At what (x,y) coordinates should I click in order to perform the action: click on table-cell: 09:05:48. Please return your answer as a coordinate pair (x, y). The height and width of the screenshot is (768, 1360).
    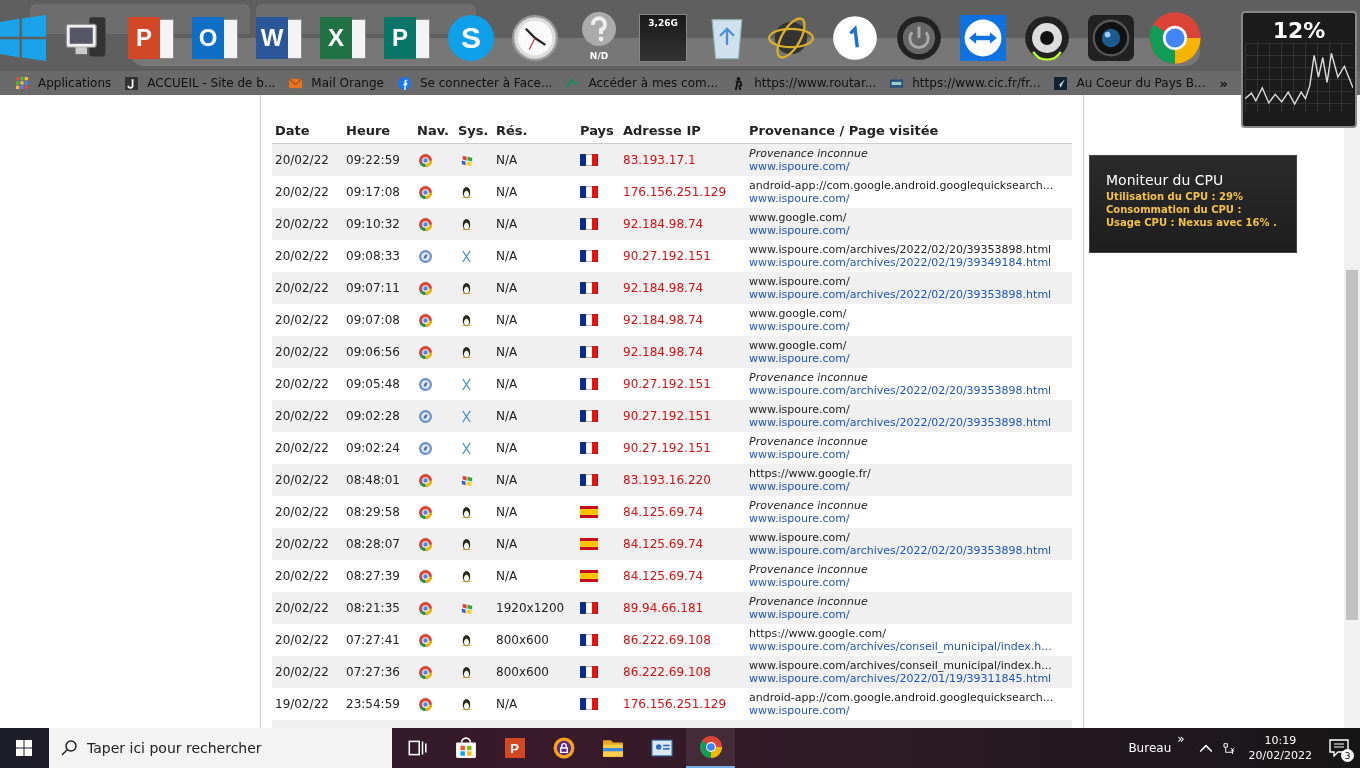
    Looking at the image, I should click on (378, 384).